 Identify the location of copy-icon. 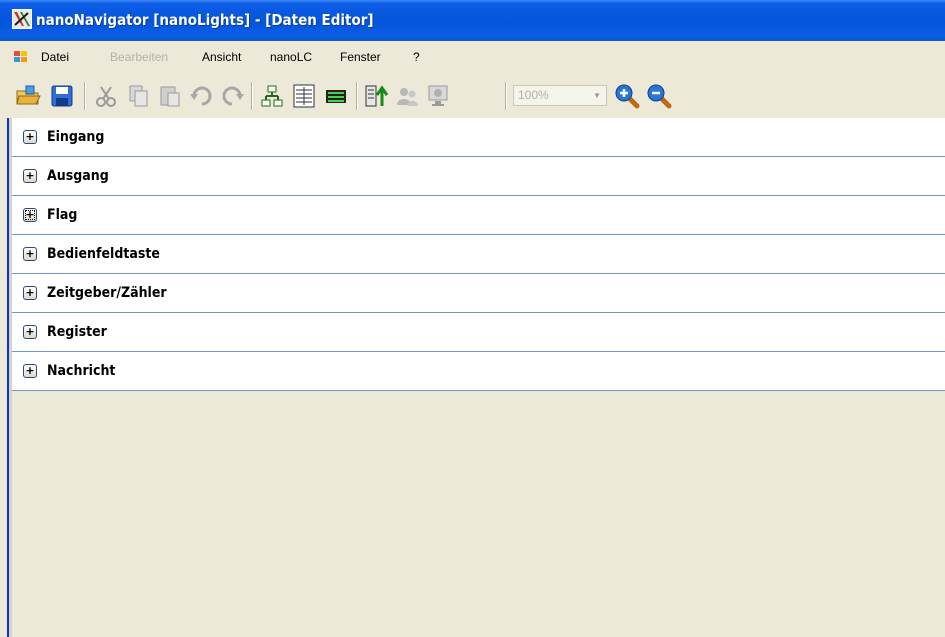
(138, 96).